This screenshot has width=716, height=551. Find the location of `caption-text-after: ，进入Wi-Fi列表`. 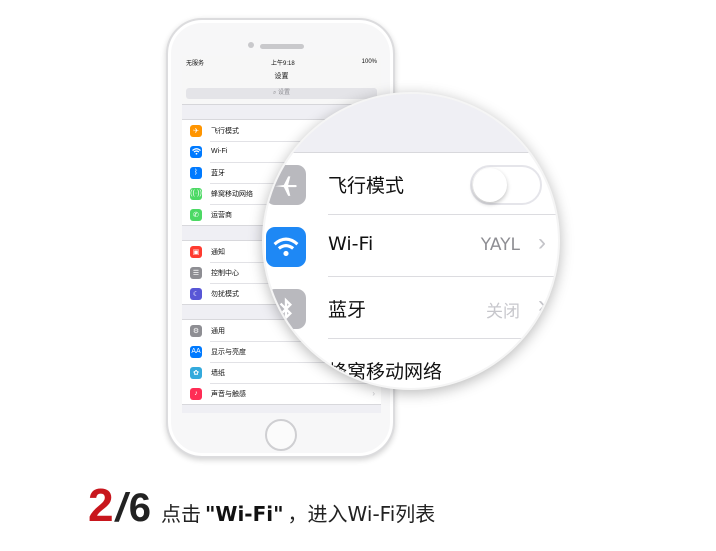

caption-text-after: ，进入Wi-Fi列表 is located at coordinates (361, 514).